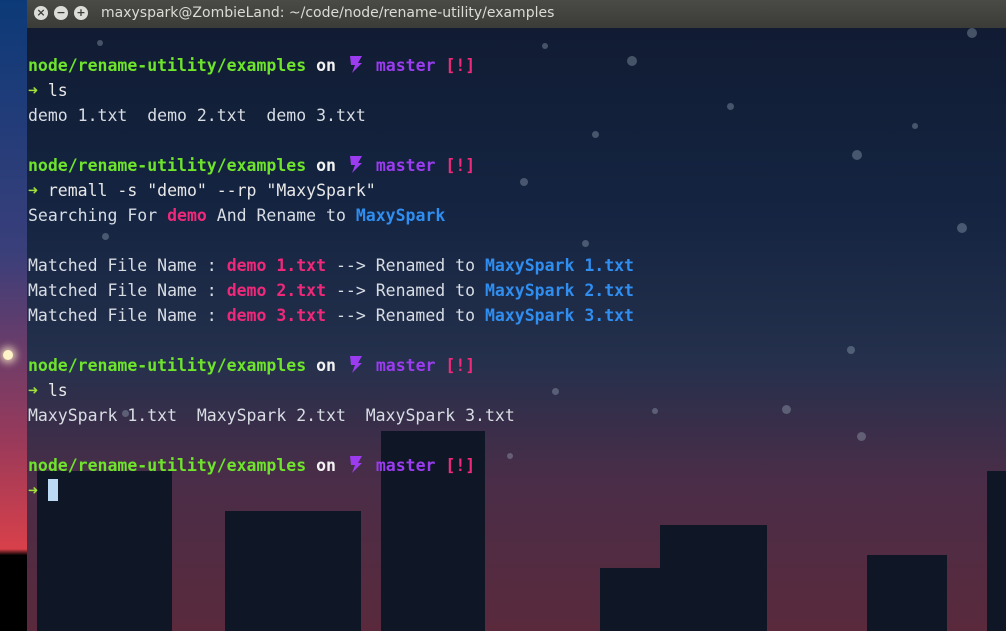  I want to click on match-new-name: MaxySpark 1.txt, so click(559, 265).